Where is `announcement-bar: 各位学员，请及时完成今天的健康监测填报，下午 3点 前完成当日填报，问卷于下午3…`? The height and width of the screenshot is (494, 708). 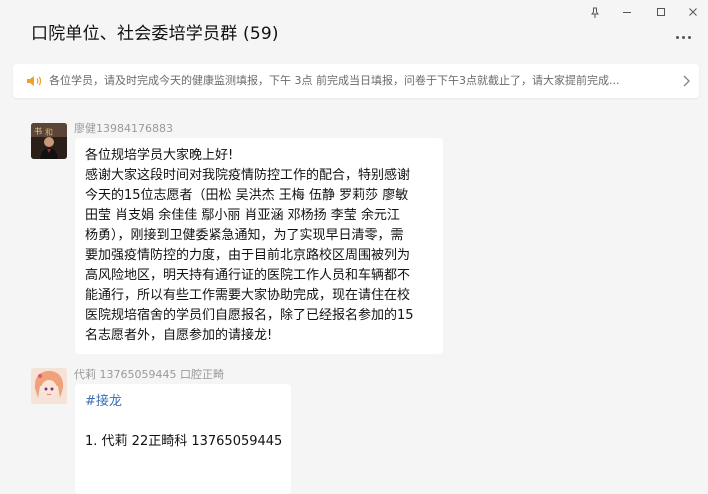 announcement-bar: 各位学员，请及时完成今天的健康监测填报，下午 3点 前完成当日填报，问卷于下午3… is located at coordinates (356, 81).